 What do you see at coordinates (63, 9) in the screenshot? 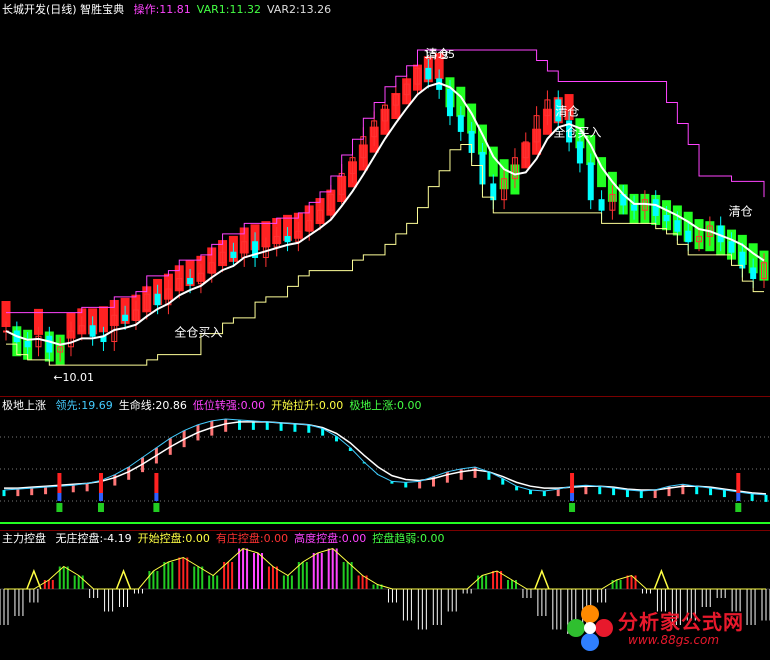
I see `stock-title: 长城开发(日线) 智胜宝典` at bounding box center [63, 9].